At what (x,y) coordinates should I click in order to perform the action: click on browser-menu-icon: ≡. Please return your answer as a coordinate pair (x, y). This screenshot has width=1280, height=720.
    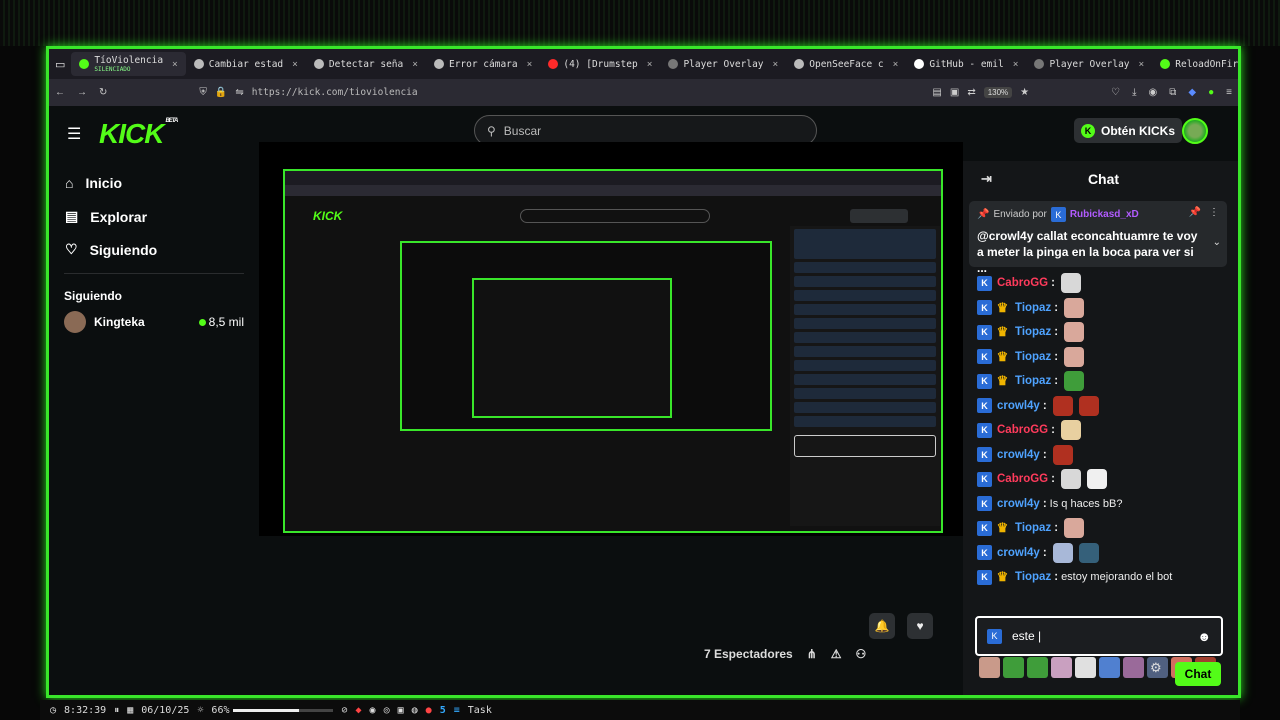
    Looking at the image, I should click on (1229, 92).